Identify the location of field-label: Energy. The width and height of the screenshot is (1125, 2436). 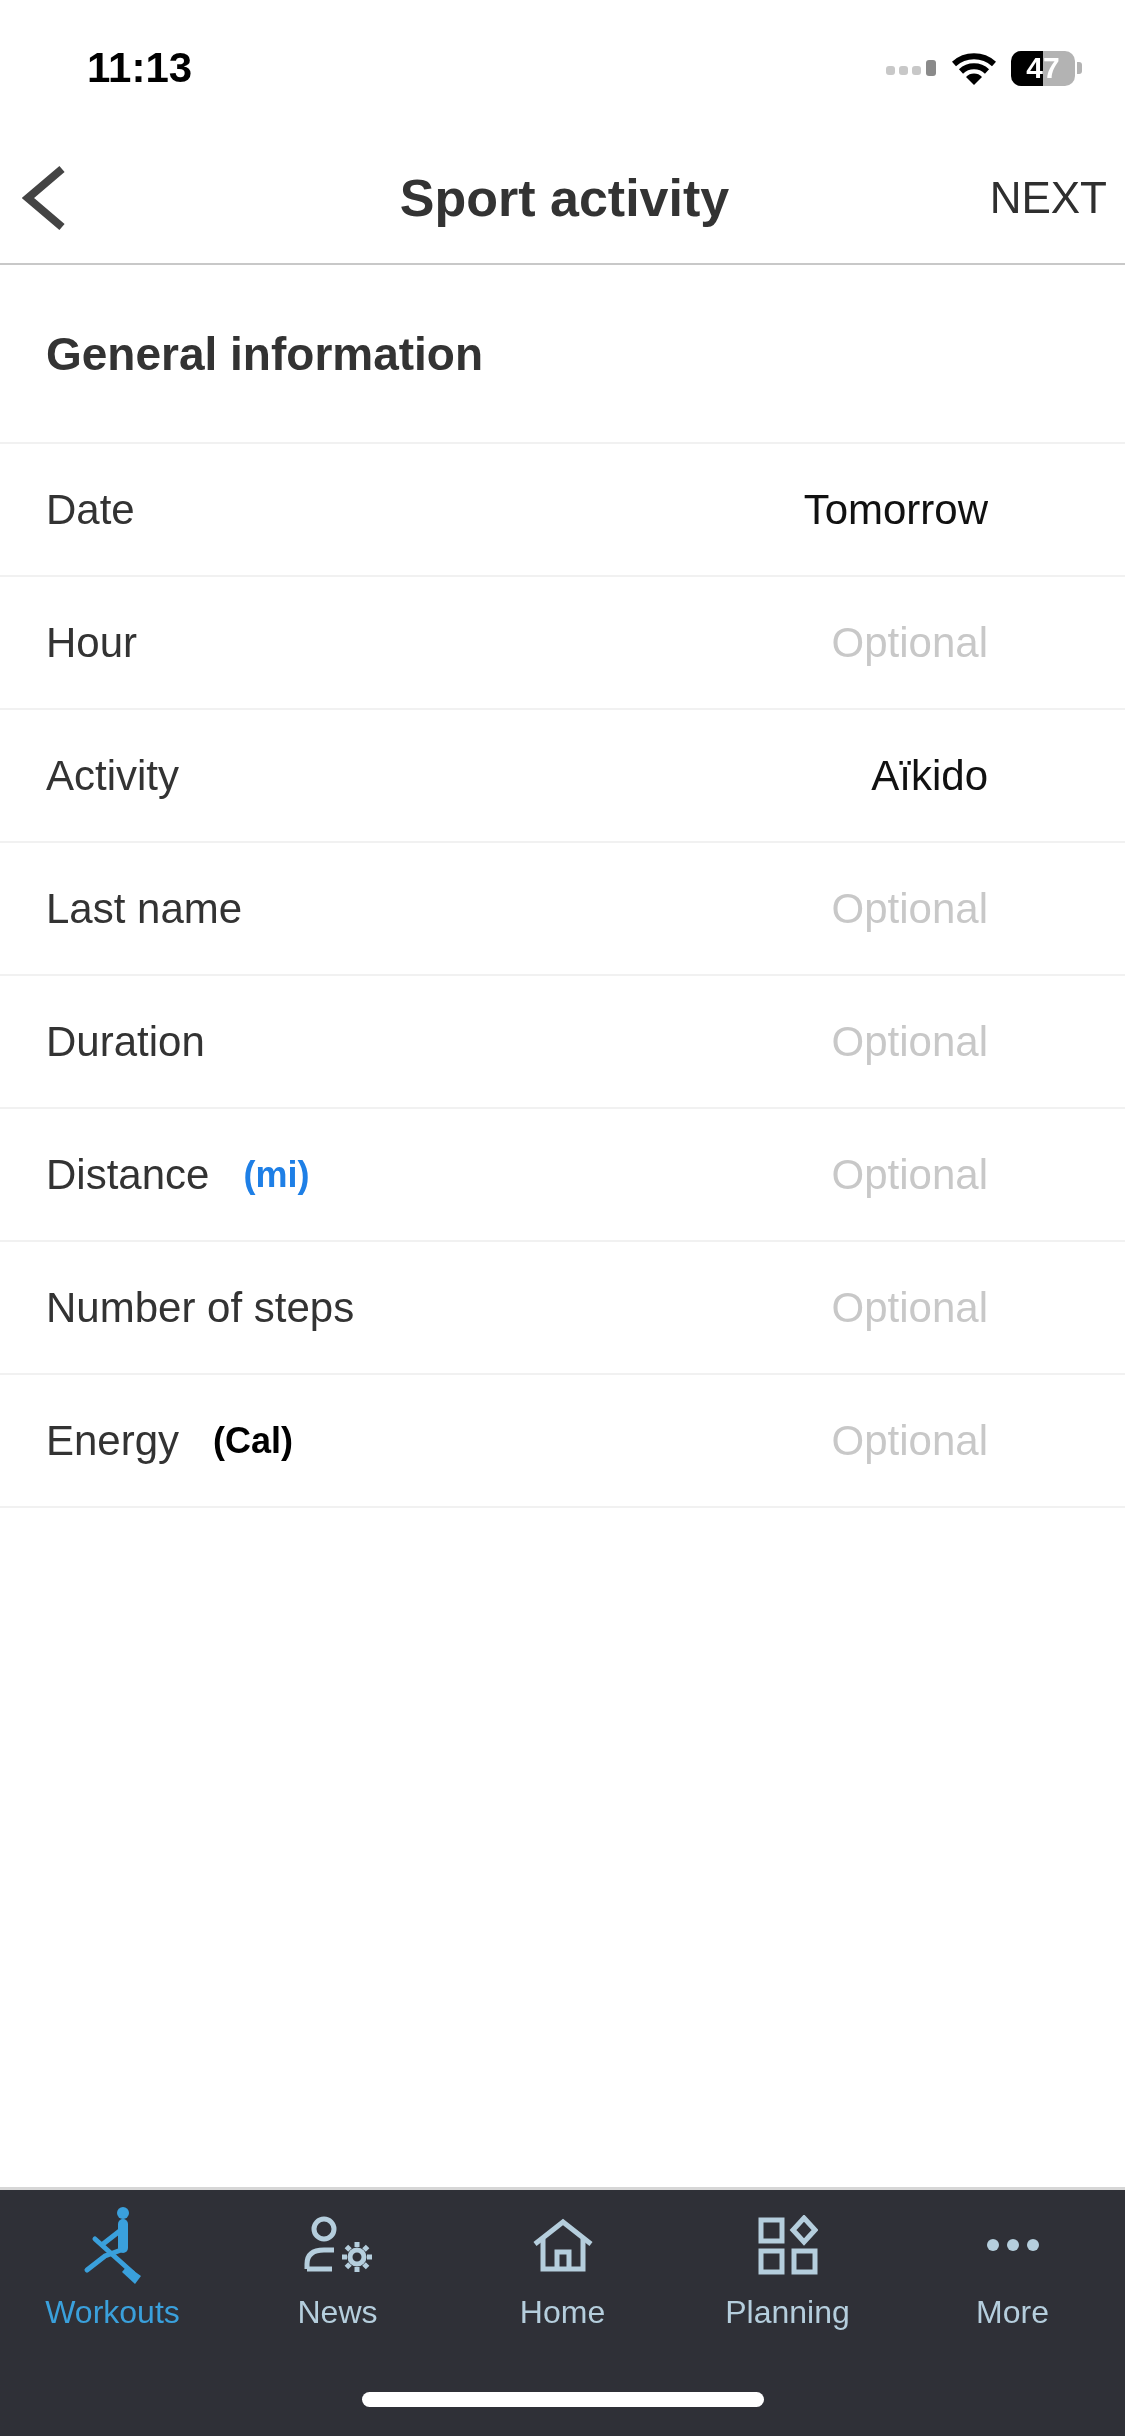
(113, 1440).